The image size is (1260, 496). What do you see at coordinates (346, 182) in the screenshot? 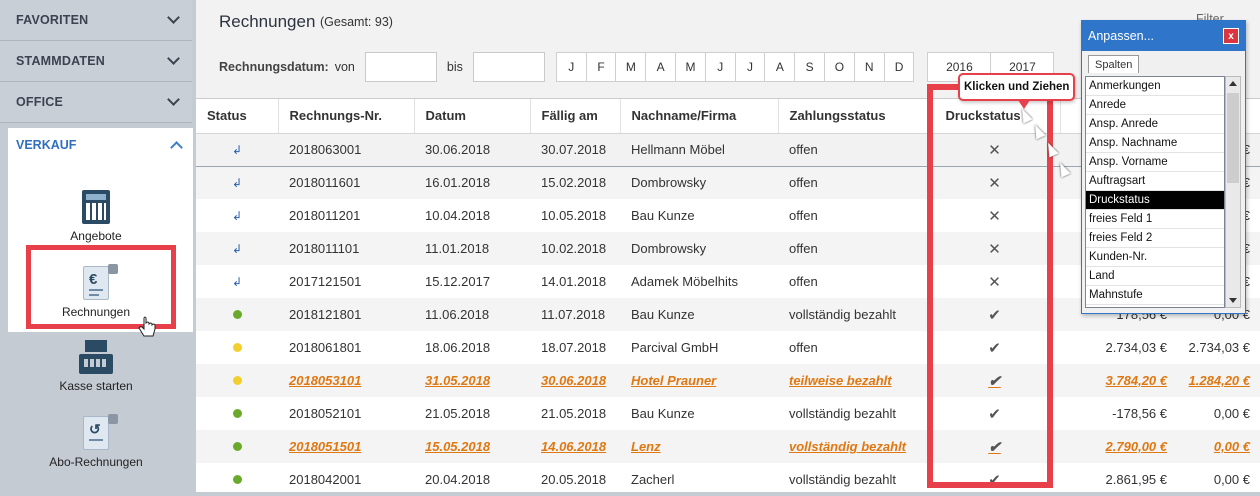
I see `invoice-number-cell: 2018011601` at bounding box center [346, 182].